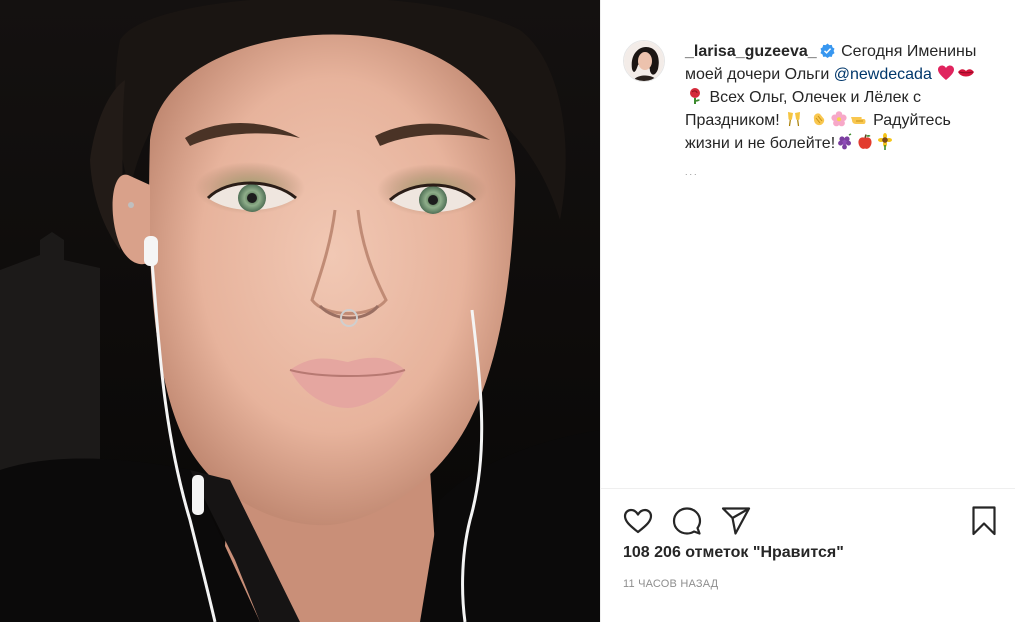  I want to click on heart-outline-icon, so click(638, 521).